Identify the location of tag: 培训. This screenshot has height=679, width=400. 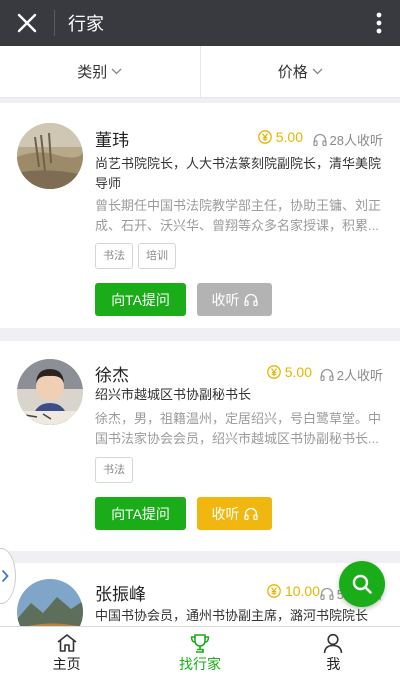
(157, 256).